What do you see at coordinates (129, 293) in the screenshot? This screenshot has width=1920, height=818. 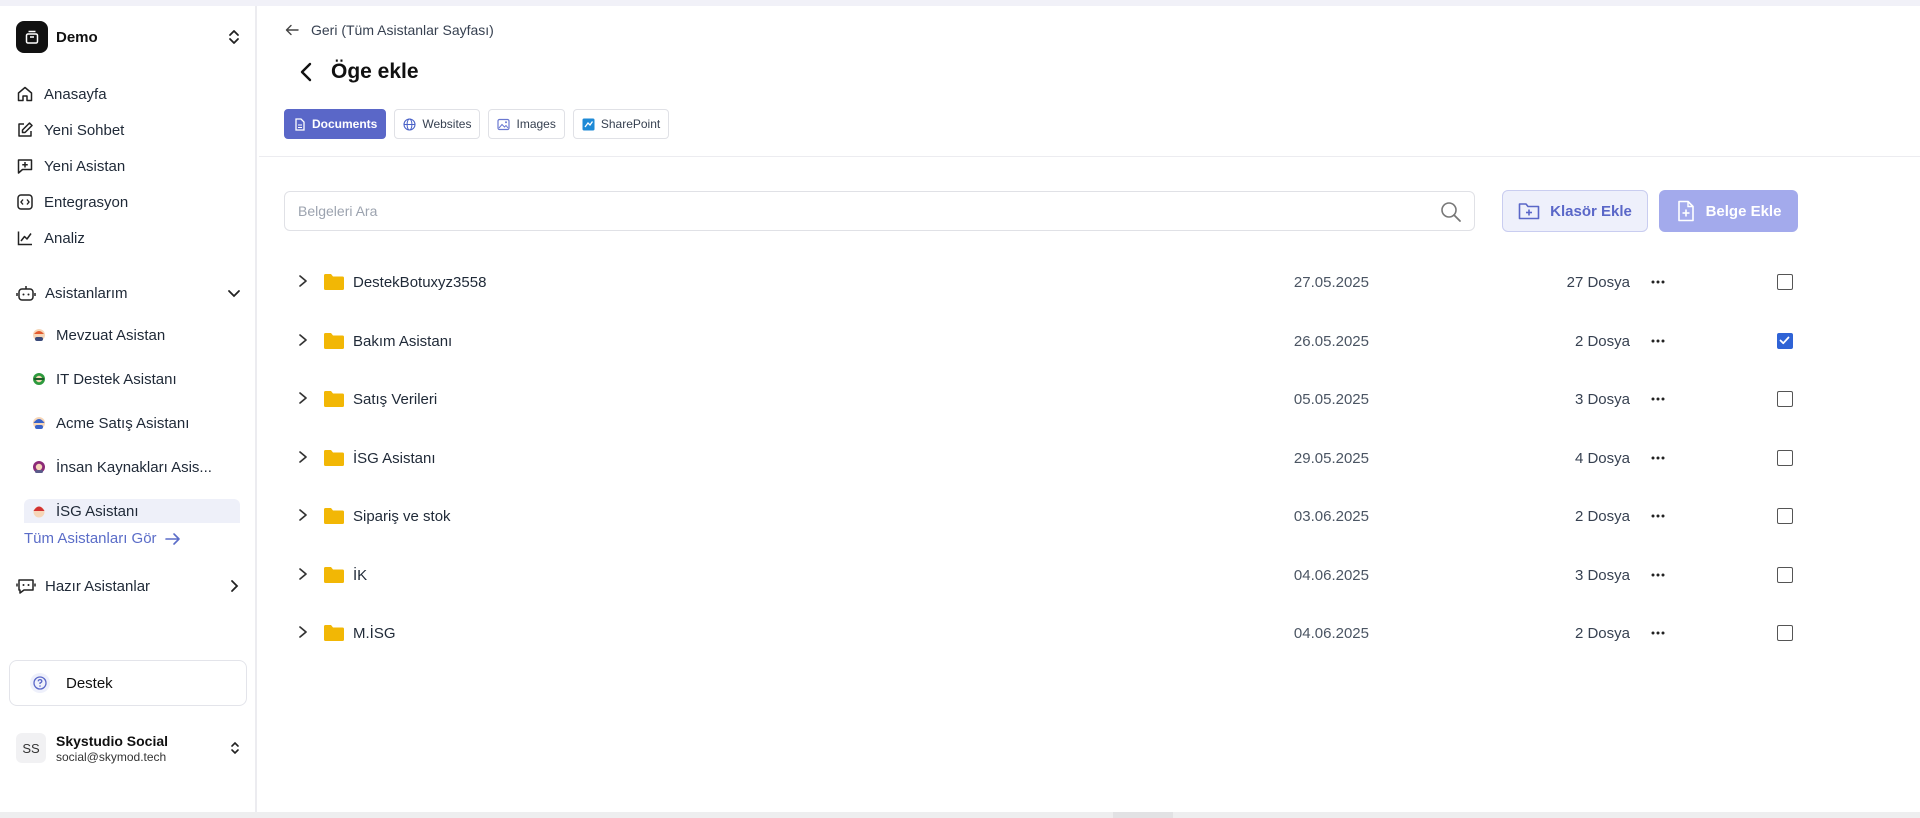 I see `assistants-section-toggle: Asistanlarım` at bounding box center [129, 293].